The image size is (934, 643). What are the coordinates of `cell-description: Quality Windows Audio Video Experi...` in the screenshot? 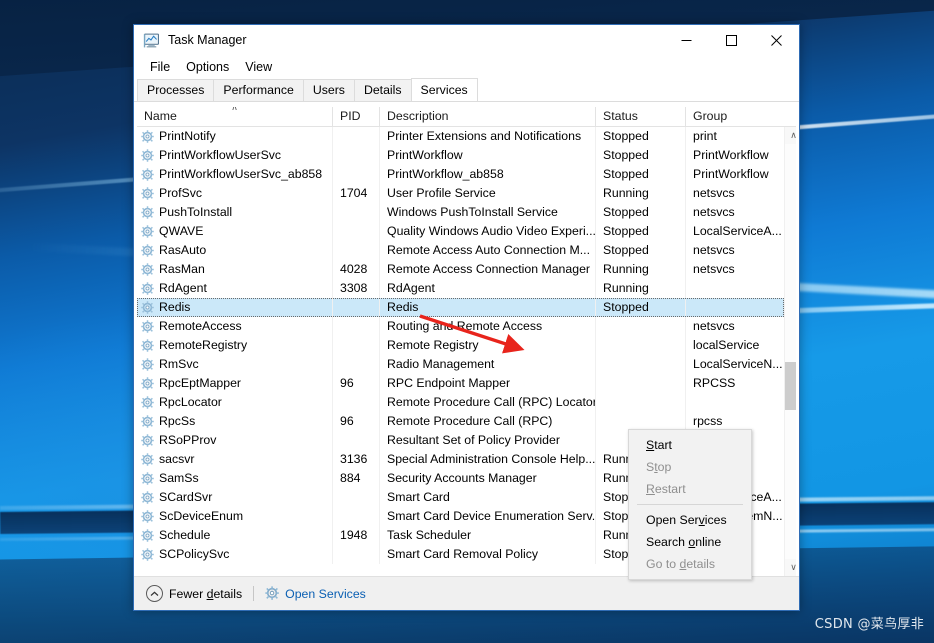 It's located at (488, 231).